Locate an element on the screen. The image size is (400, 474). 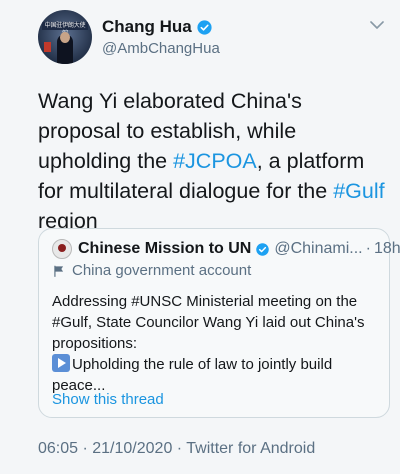
author-display-name: Chang Hua is located at coordinates (161, 27).